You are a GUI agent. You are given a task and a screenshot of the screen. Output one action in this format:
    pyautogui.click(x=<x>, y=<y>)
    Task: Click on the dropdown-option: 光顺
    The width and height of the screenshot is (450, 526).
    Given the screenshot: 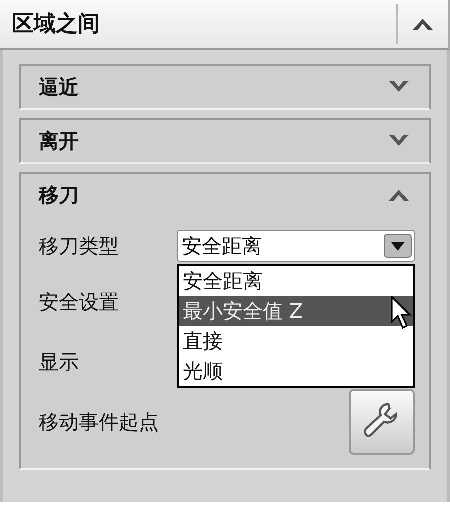 What is the action you would take?
    pyautogui.click(x=296, y=371)
    